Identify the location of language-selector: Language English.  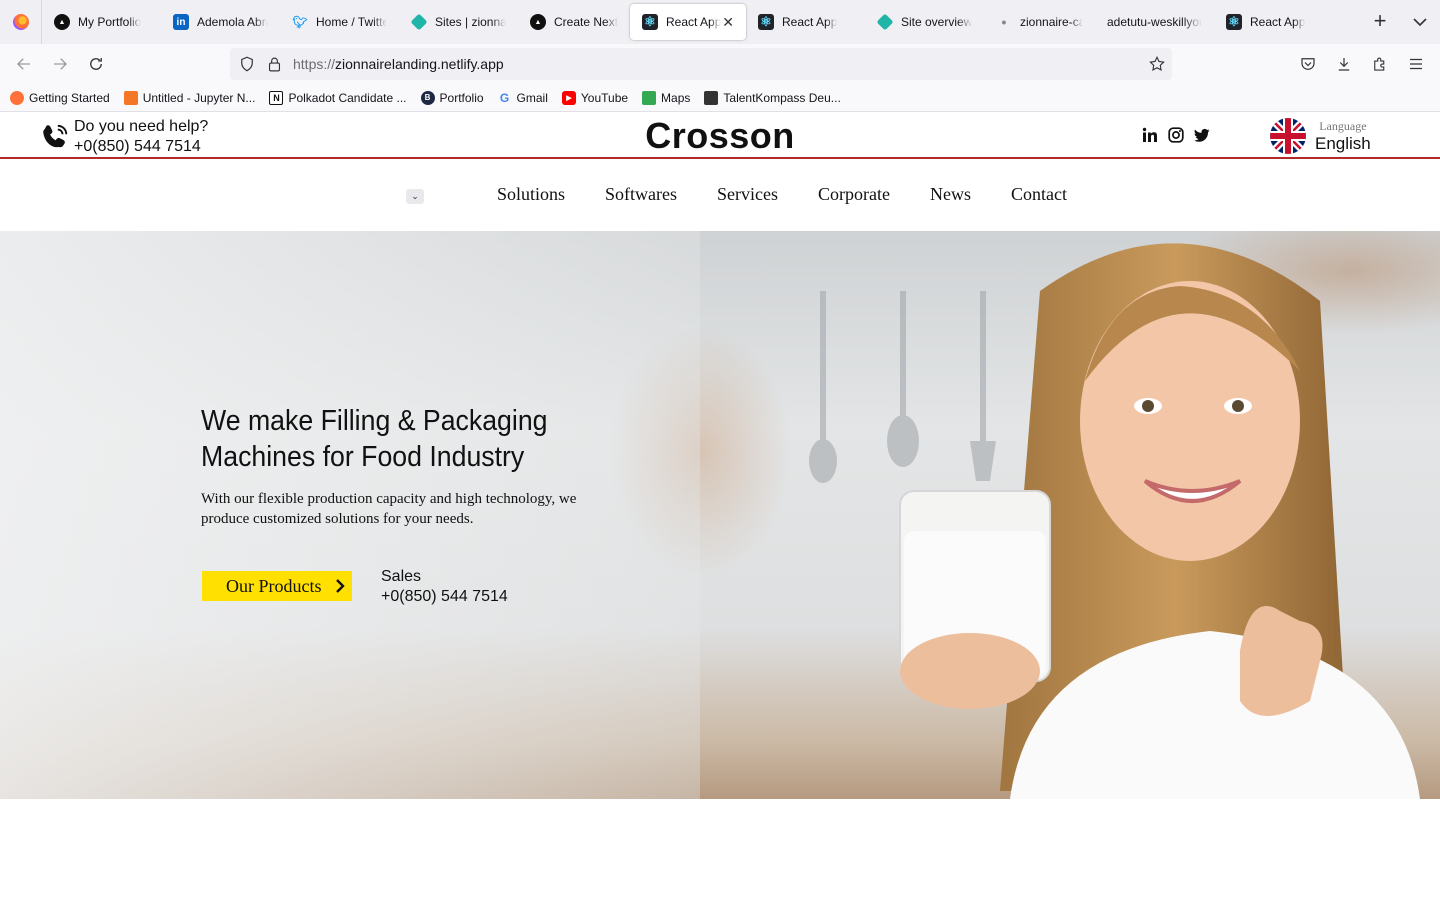
(1320, 136).